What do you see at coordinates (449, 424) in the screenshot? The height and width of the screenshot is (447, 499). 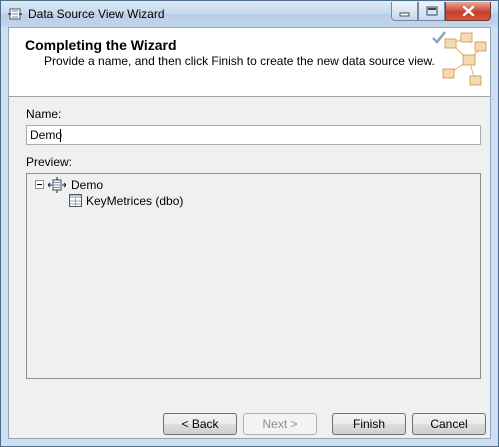 I see `cancel-button: Cancel` at bounding box center [449, 424].